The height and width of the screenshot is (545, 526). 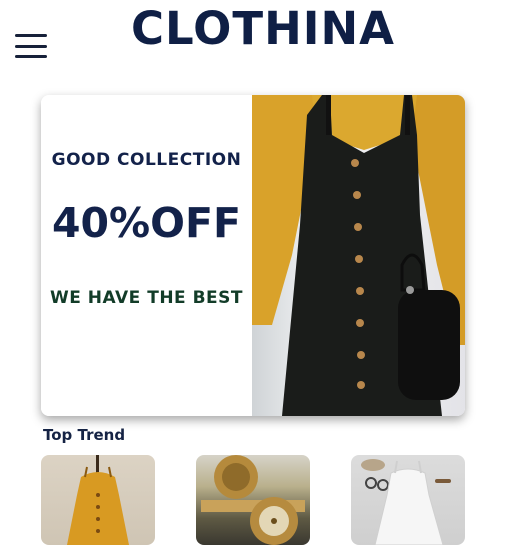 What do you see at coordinates (146, 223) in the screenshot?
I see `banner-offer: 40%OFF` at bounding box center [146, 223].